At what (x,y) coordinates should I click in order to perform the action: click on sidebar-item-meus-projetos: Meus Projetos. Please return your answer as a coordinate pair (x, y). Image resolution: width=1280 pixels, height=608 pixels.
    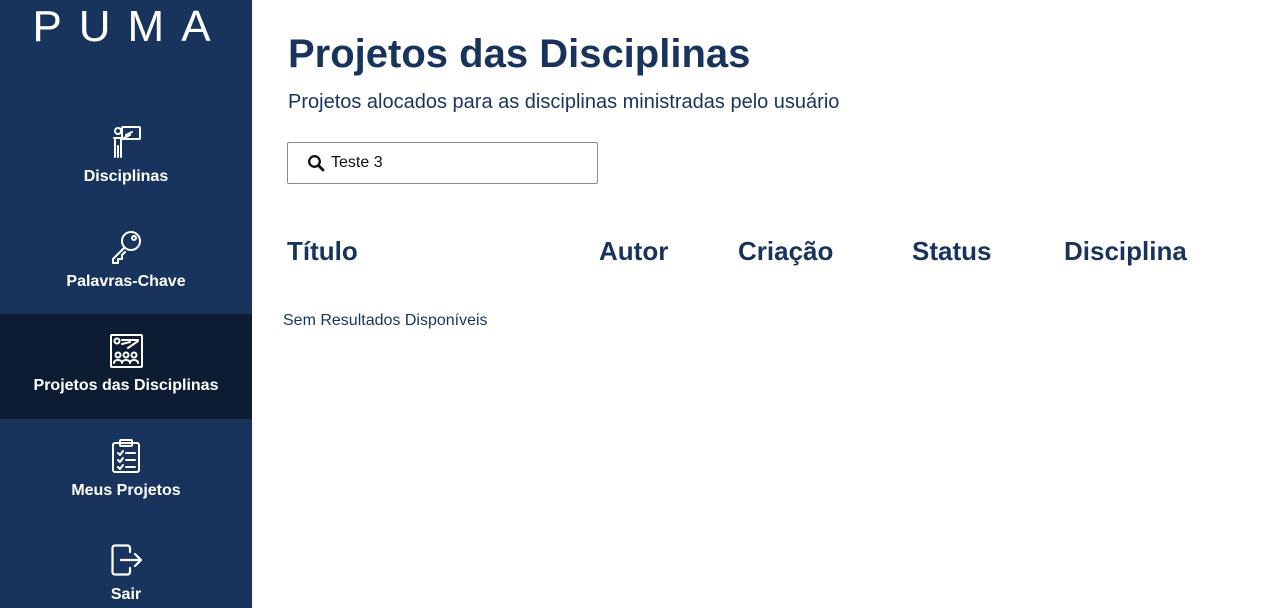
    Looking at the image, I should click on (126, 471).